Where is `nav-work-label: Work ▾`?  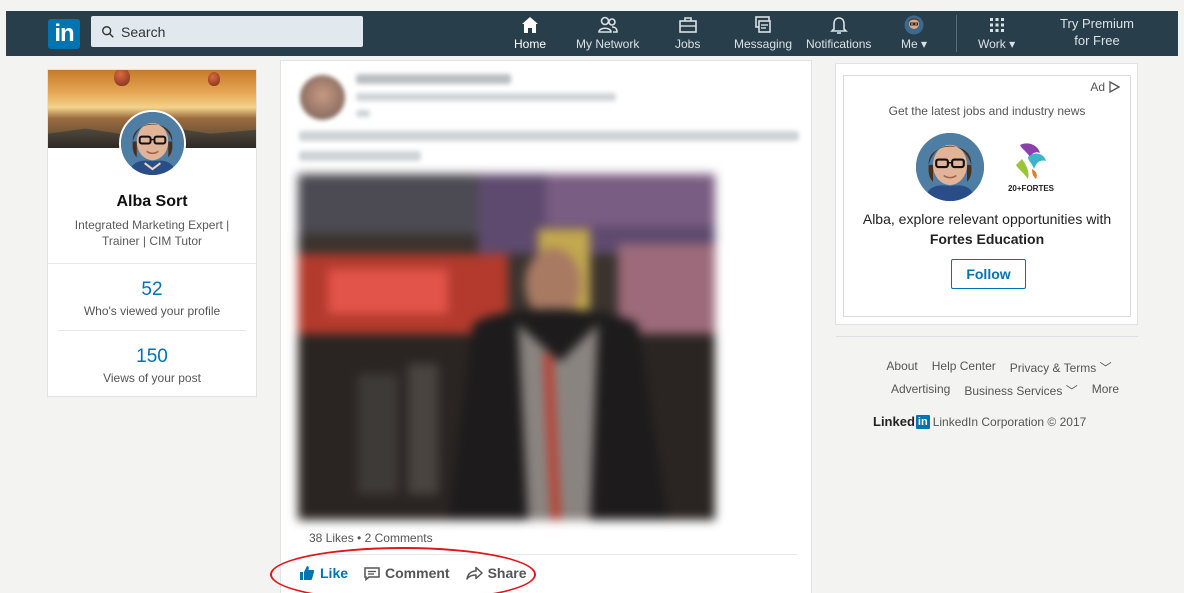 nav-work-label: Work ▾ is located at coordinates (996, 44).